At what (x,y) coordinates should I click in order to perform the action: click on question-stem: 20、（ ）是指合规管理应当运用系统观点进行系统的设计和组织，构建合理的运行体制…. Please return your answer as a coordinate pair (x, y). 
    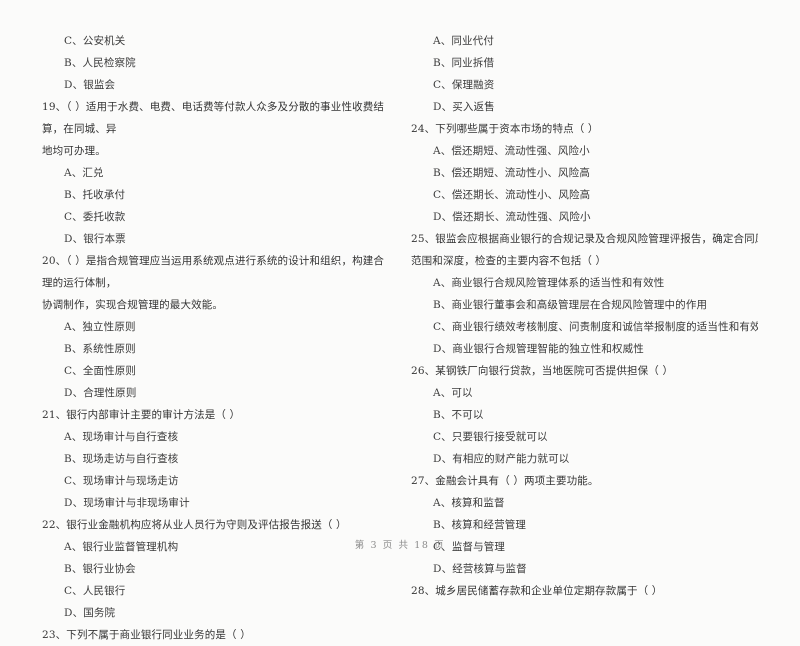
    Looking at the image, I should click on (213, 272).